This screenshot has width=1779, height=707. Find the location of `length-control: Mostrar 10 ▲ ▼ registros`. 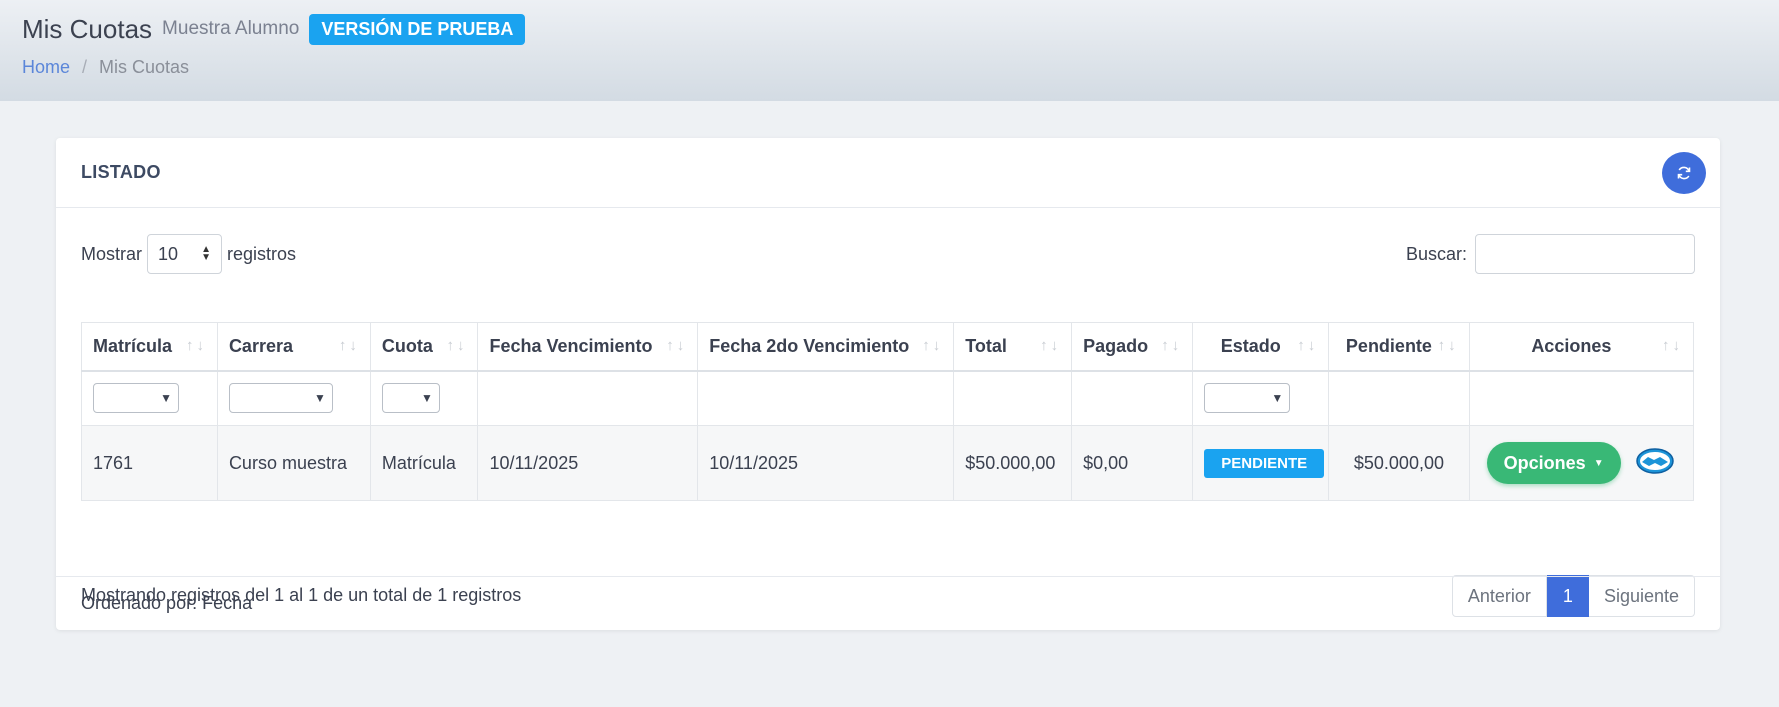

length-control: Mostrar 10 ▲ ▼ registros is located at coordinates (188, 254).